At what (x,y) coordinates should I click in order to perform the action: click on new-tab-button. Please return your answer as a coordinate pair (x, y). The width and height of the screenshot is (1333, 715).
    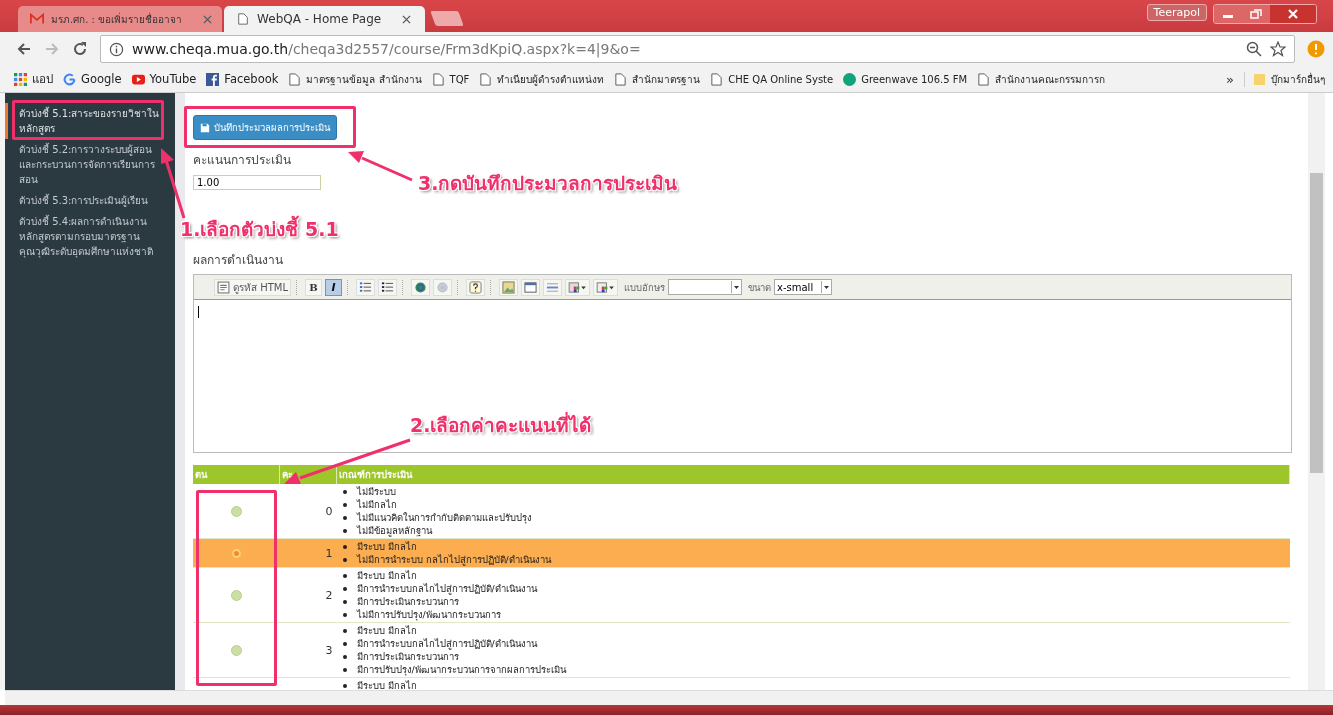
    Looking at the image, I should click on (447, 18).